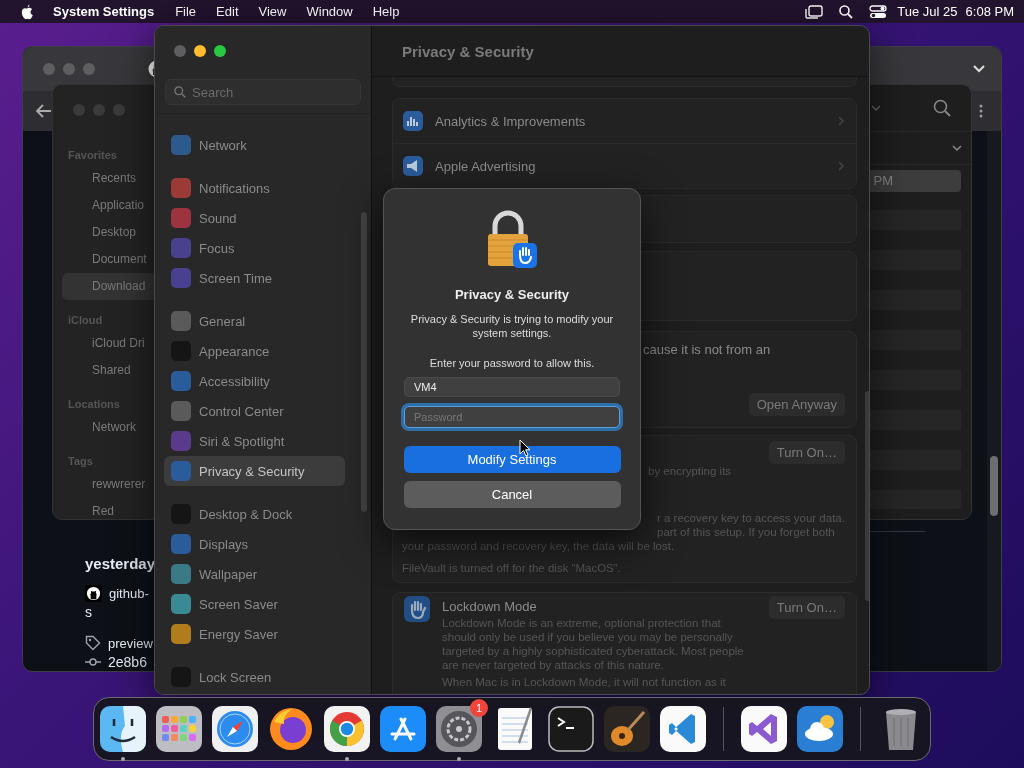 This screenshot has height=768, width=1024. I want to click on face-icon, so click(123, 729).